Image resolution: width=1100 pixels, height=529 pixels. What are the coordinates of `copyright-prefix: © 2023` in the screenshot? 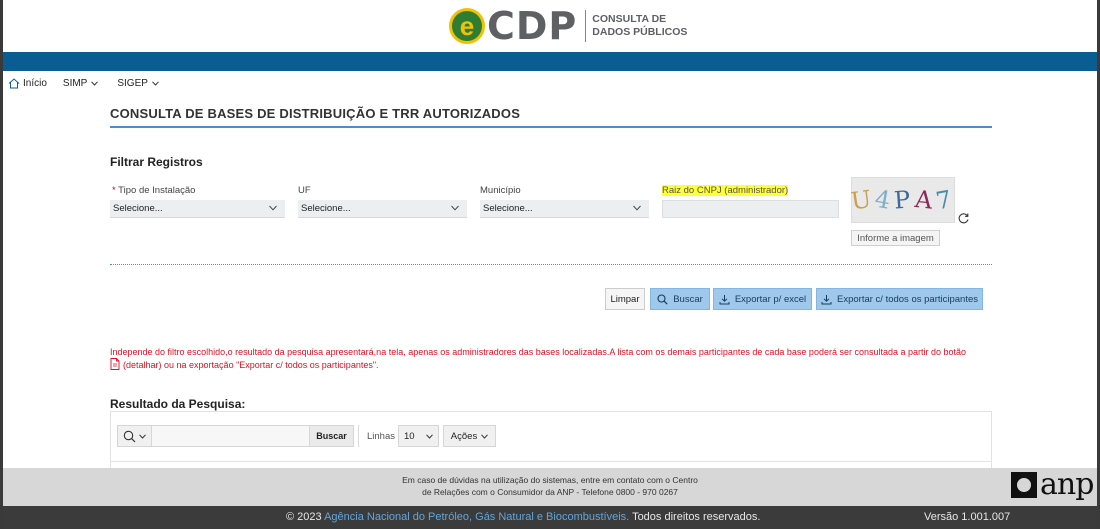 It's located at (304, 517).